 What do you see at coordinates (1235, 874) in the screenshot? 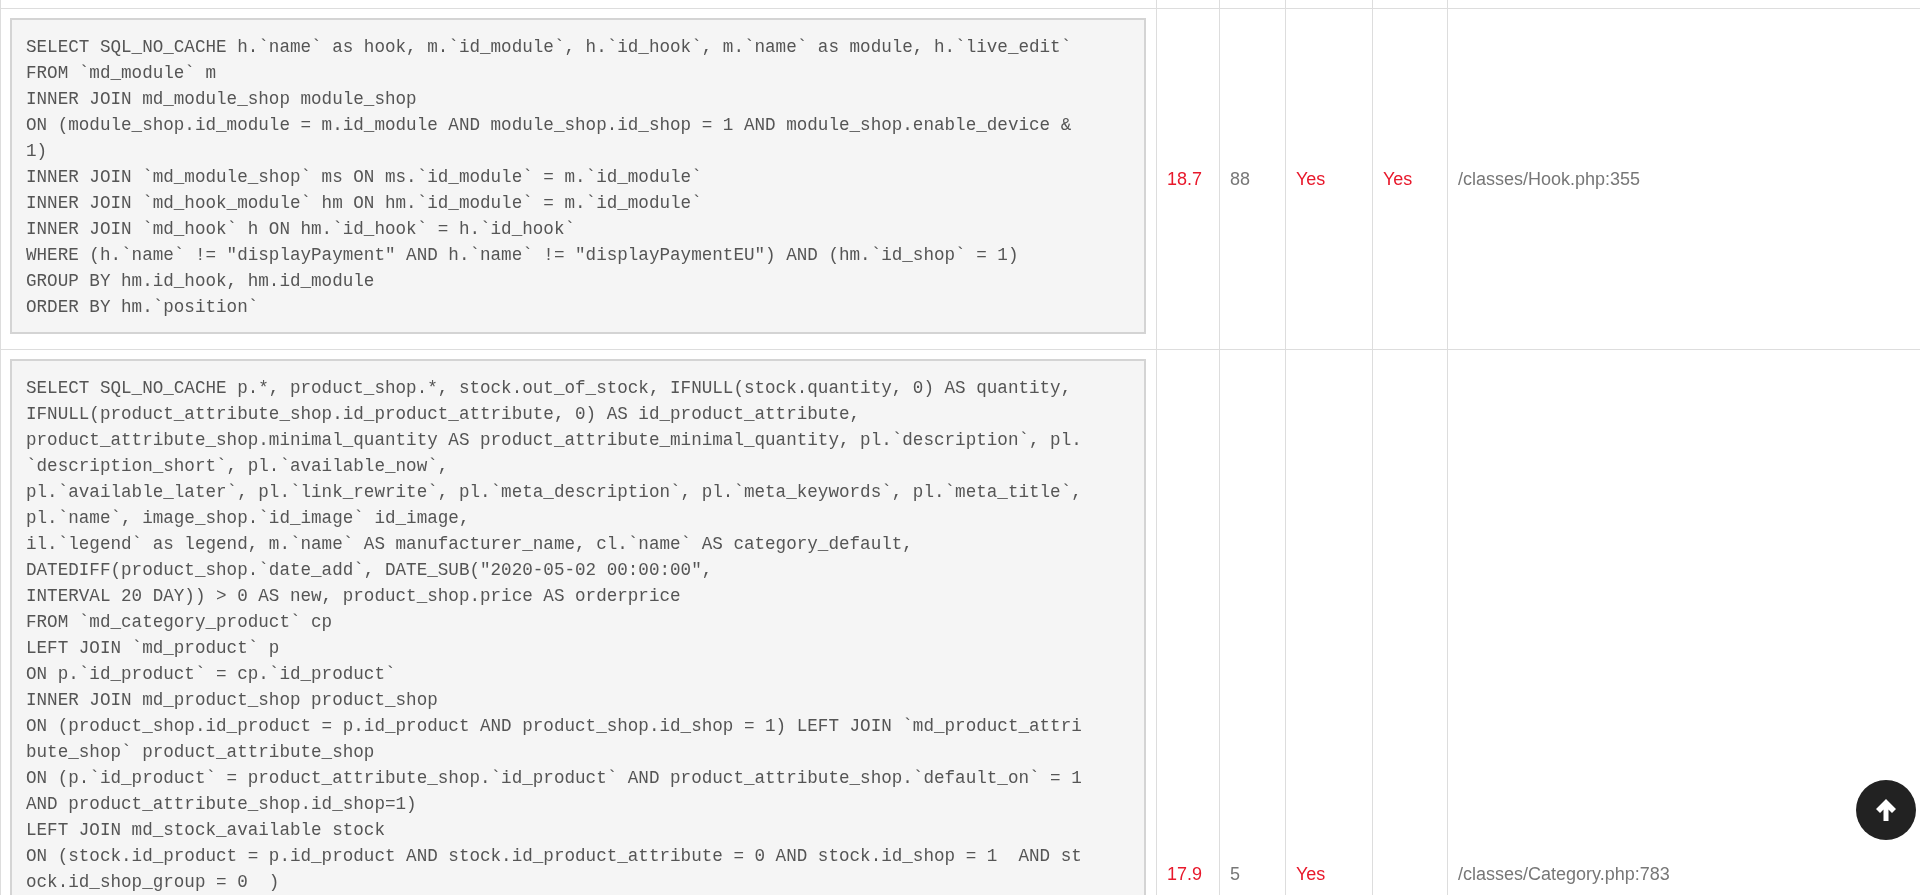
I see `count-value: 5` at bounding box center [1235, 874].